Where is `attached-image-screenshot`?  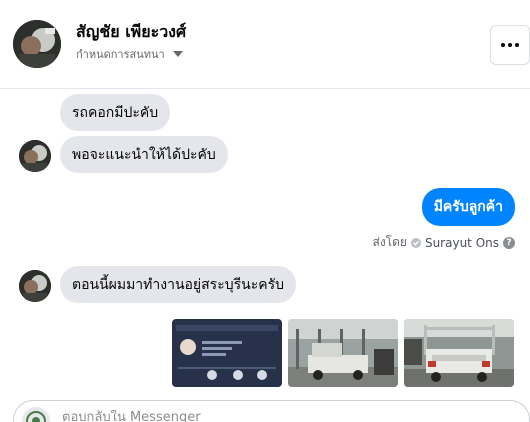
attached-image-screenshot is located at coordinates (227, 353).